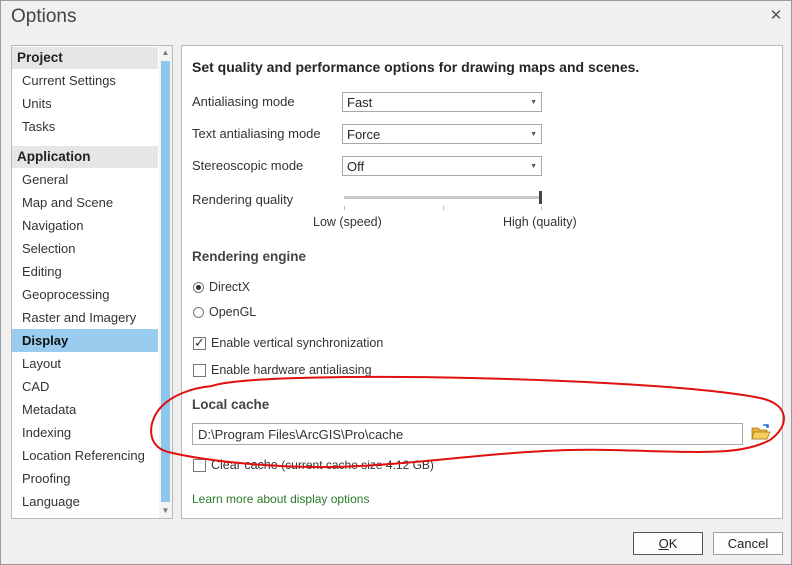  Describe the element at coordinates (244, 465) in the screenshot. I see `clear-cache-text: Clear cache` at that location.